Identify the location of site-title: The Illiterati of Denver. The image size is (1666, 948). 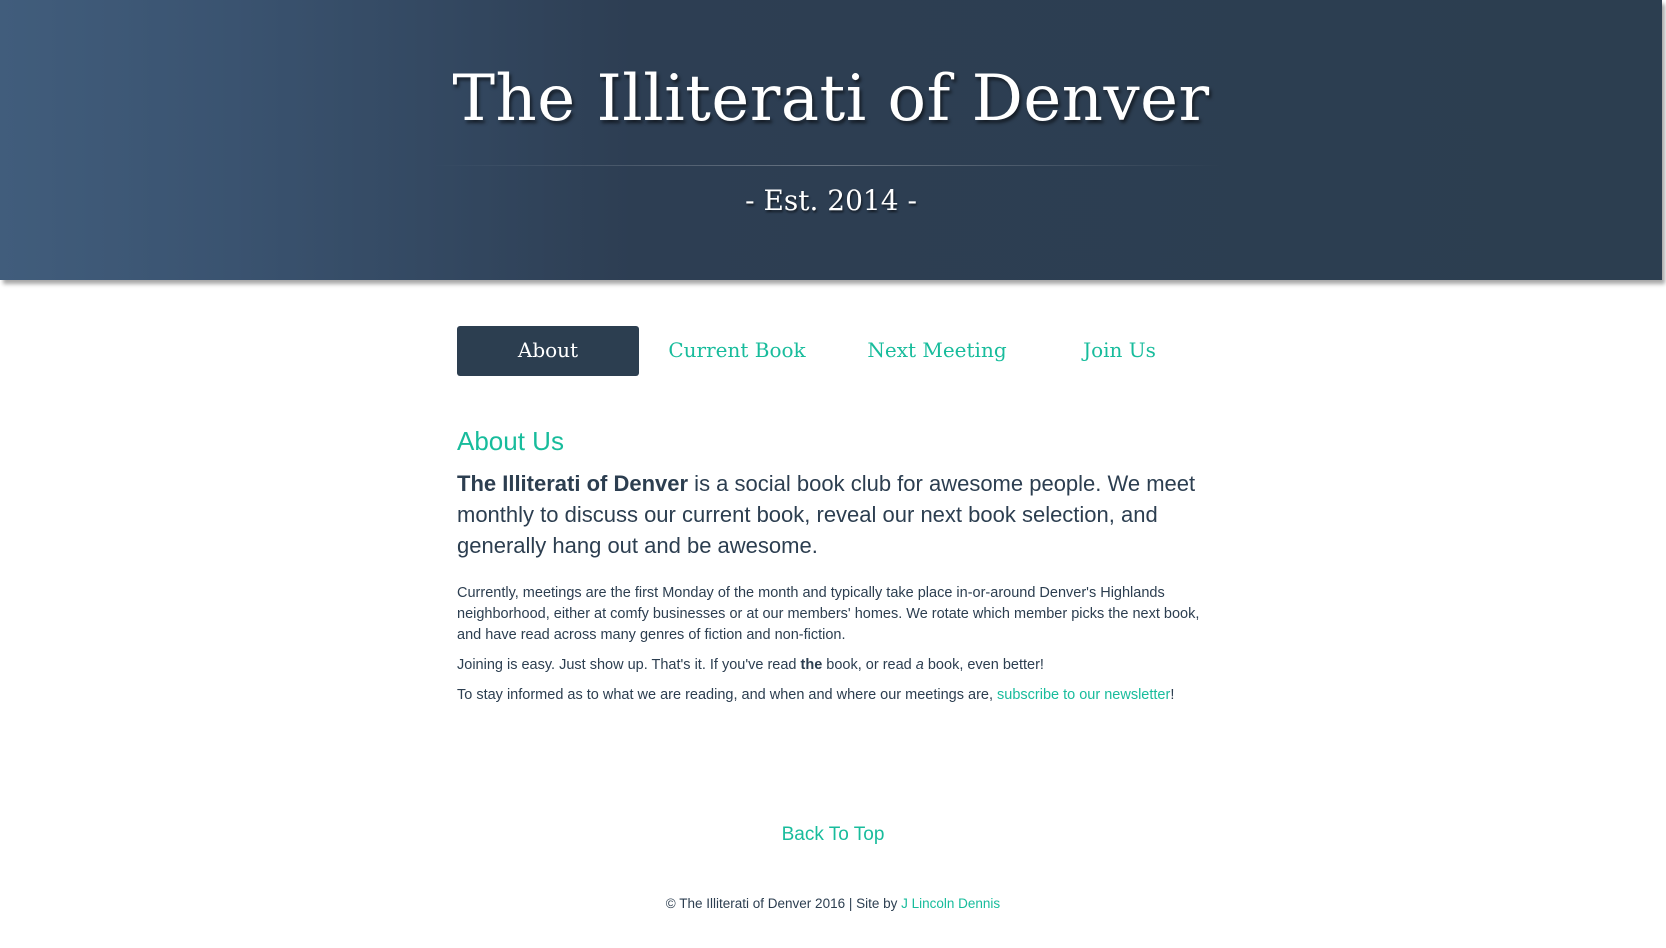
(831, 99).